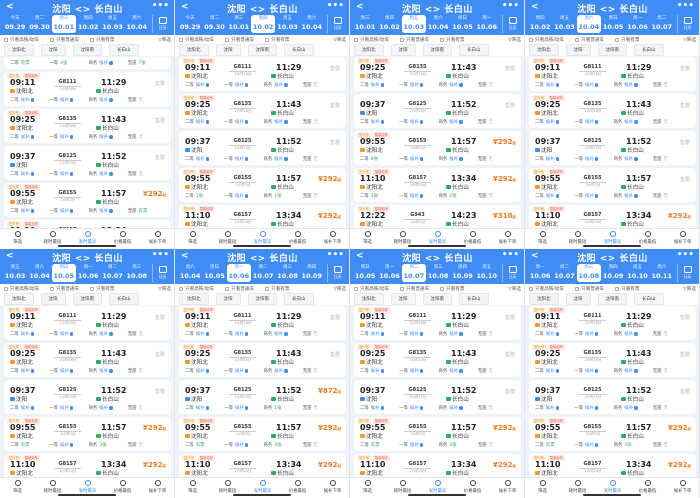 The height and width of the screenshot is (498, 700). Describe the element at coordinates (137, 273) in the screenshot. I see `date-tab: 周三 10.08` at that location.